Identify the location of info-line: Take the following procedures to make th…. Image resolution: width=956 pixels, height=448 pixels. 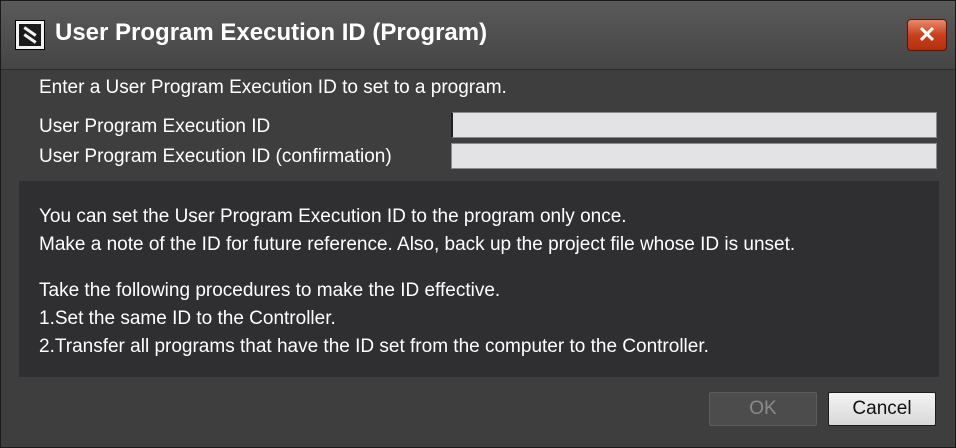
(270, 290).